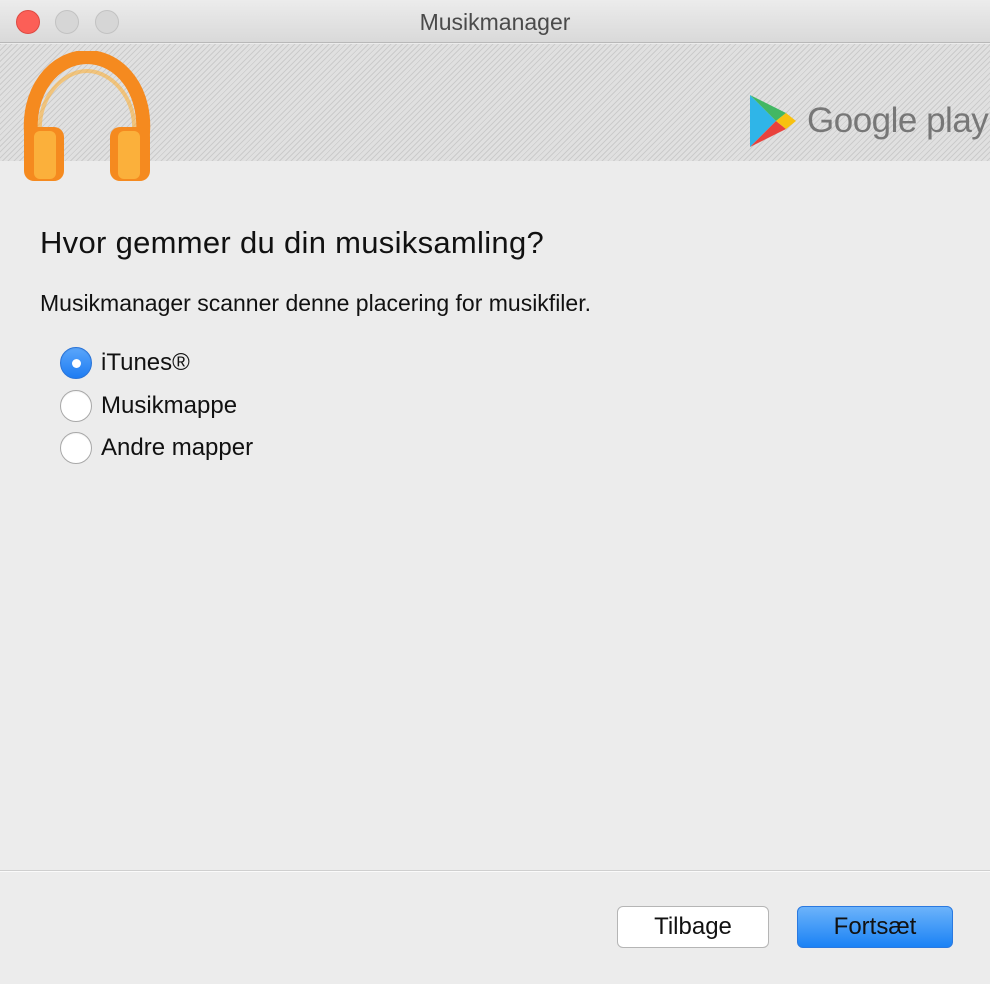 The height and width of the screenshot is (984, 990). I want to click on headphones-icon, so click(87, 116).